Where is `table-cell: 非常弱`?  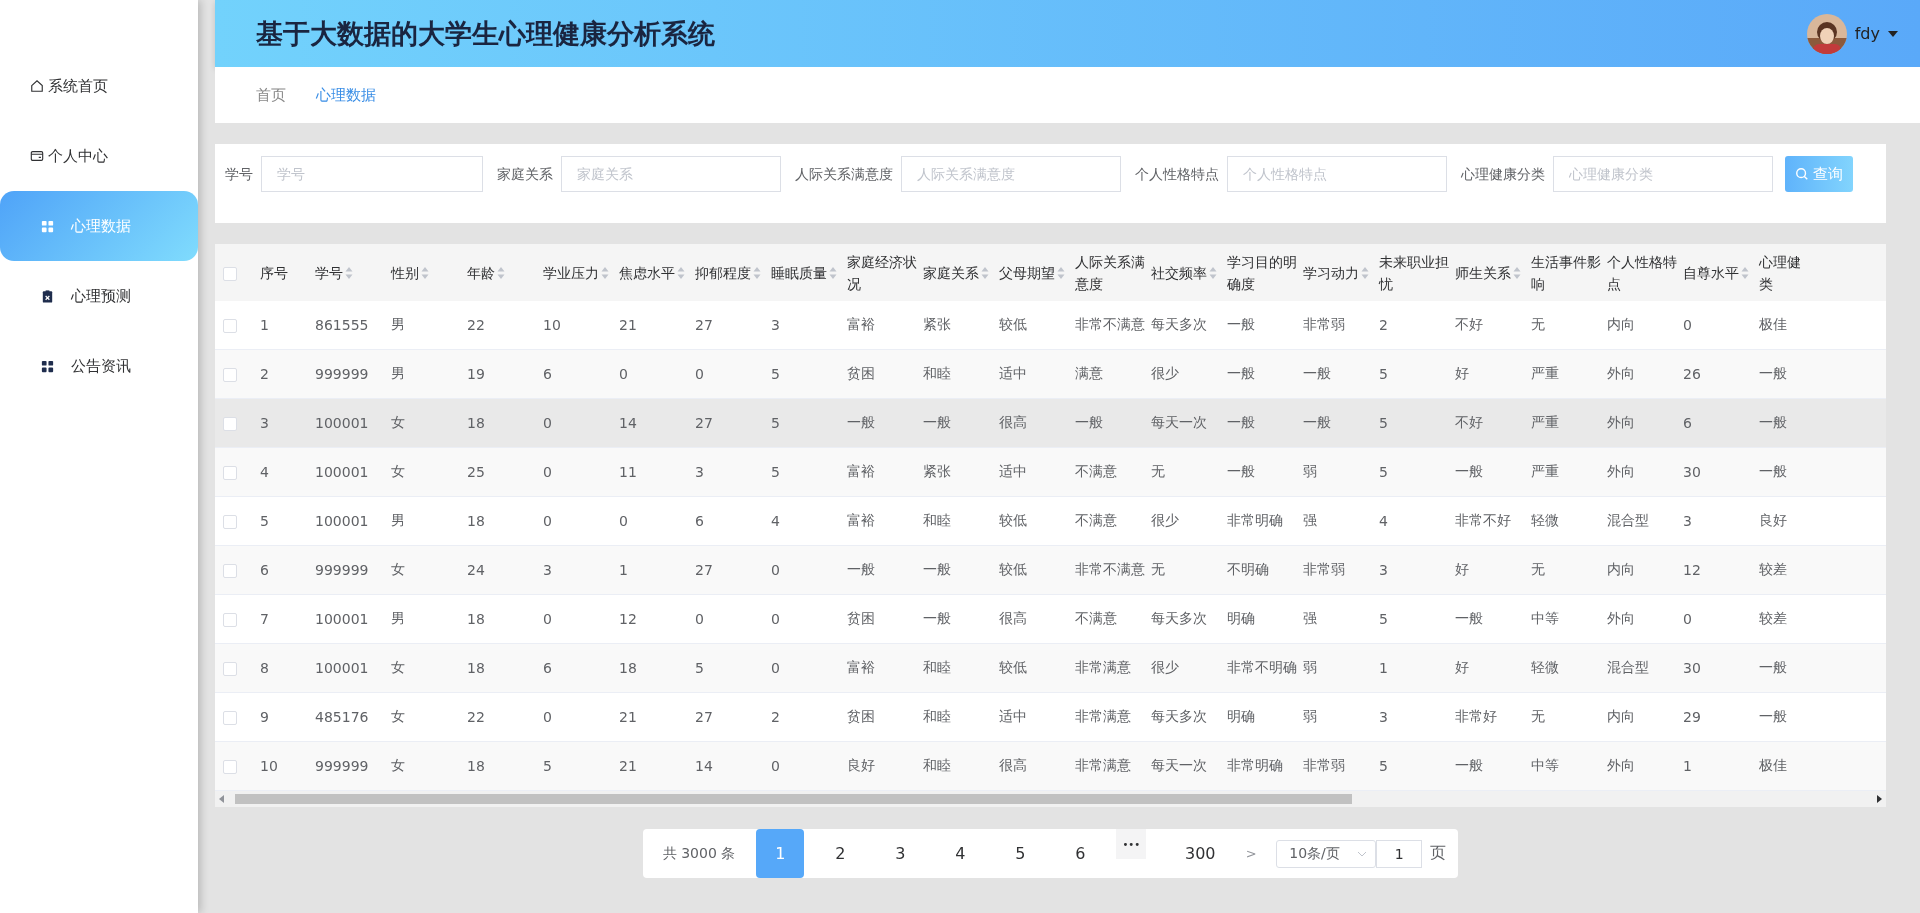
table-cell: 非常弱 is located at coordinates (1324, 569).